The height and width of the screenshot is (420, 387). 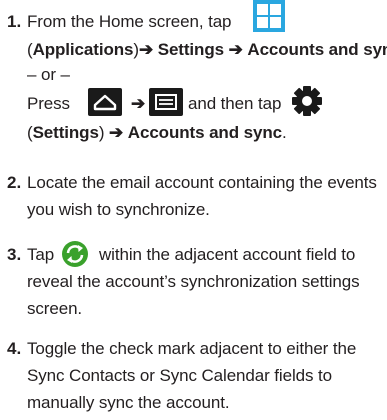 What do you see at coordinates (14, 254) in the screenshot?
I see `step-number: 3.` at bounding box center [14, 254].